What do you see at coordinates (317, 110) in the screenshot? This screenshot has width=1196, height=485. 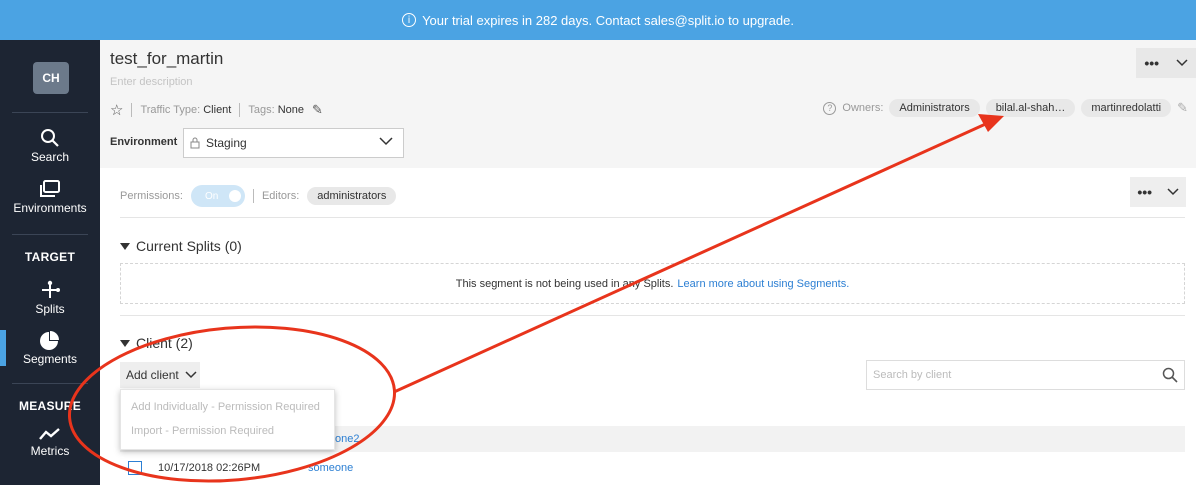 I see `edit-tags-icon: ✎` at bounding box center [317, 110].